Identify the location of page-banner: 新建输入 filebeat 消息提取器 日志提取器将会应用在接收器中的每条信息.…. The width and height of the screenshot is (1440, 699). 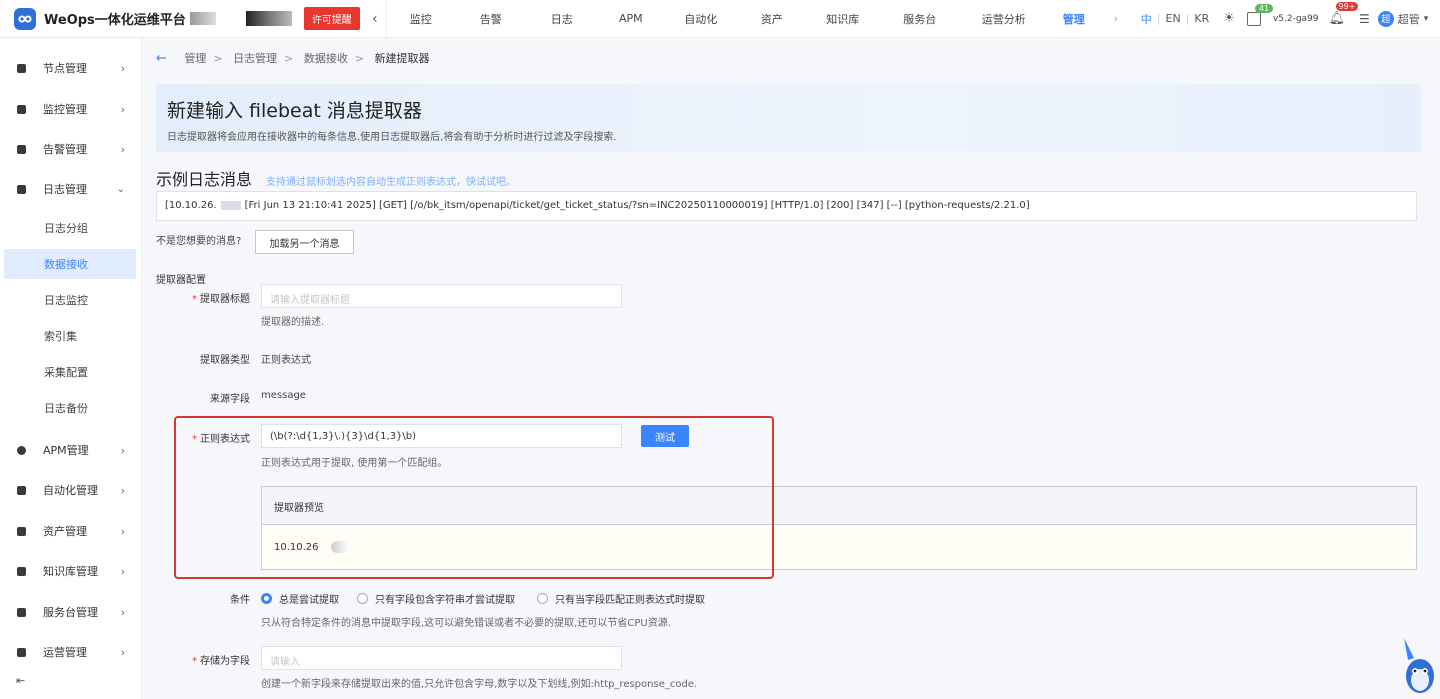
(788, 118).